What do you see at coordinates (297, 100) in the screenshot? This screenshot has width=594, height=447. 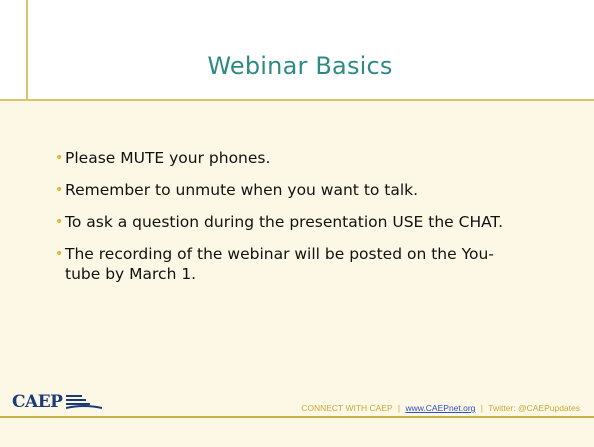 I see `accent-line-horizontal` at bounding box center [297, 100].